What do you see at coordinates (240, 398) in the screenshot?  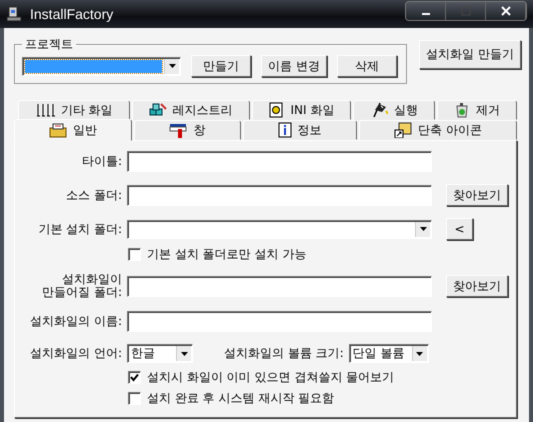 I see `checkbox-label: 설치 완료 후 시스템 재시작 필요함` at bounding box center [240, 398].